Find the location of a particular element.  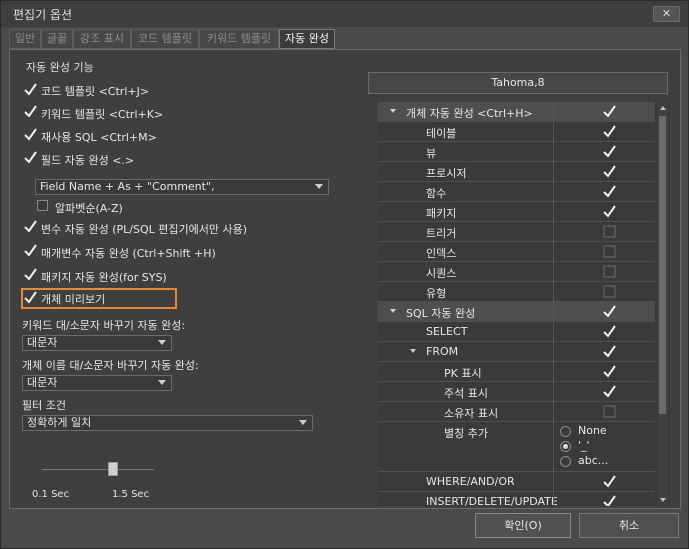

tree-row: 인덱스 is located at coordinates (516, 252).